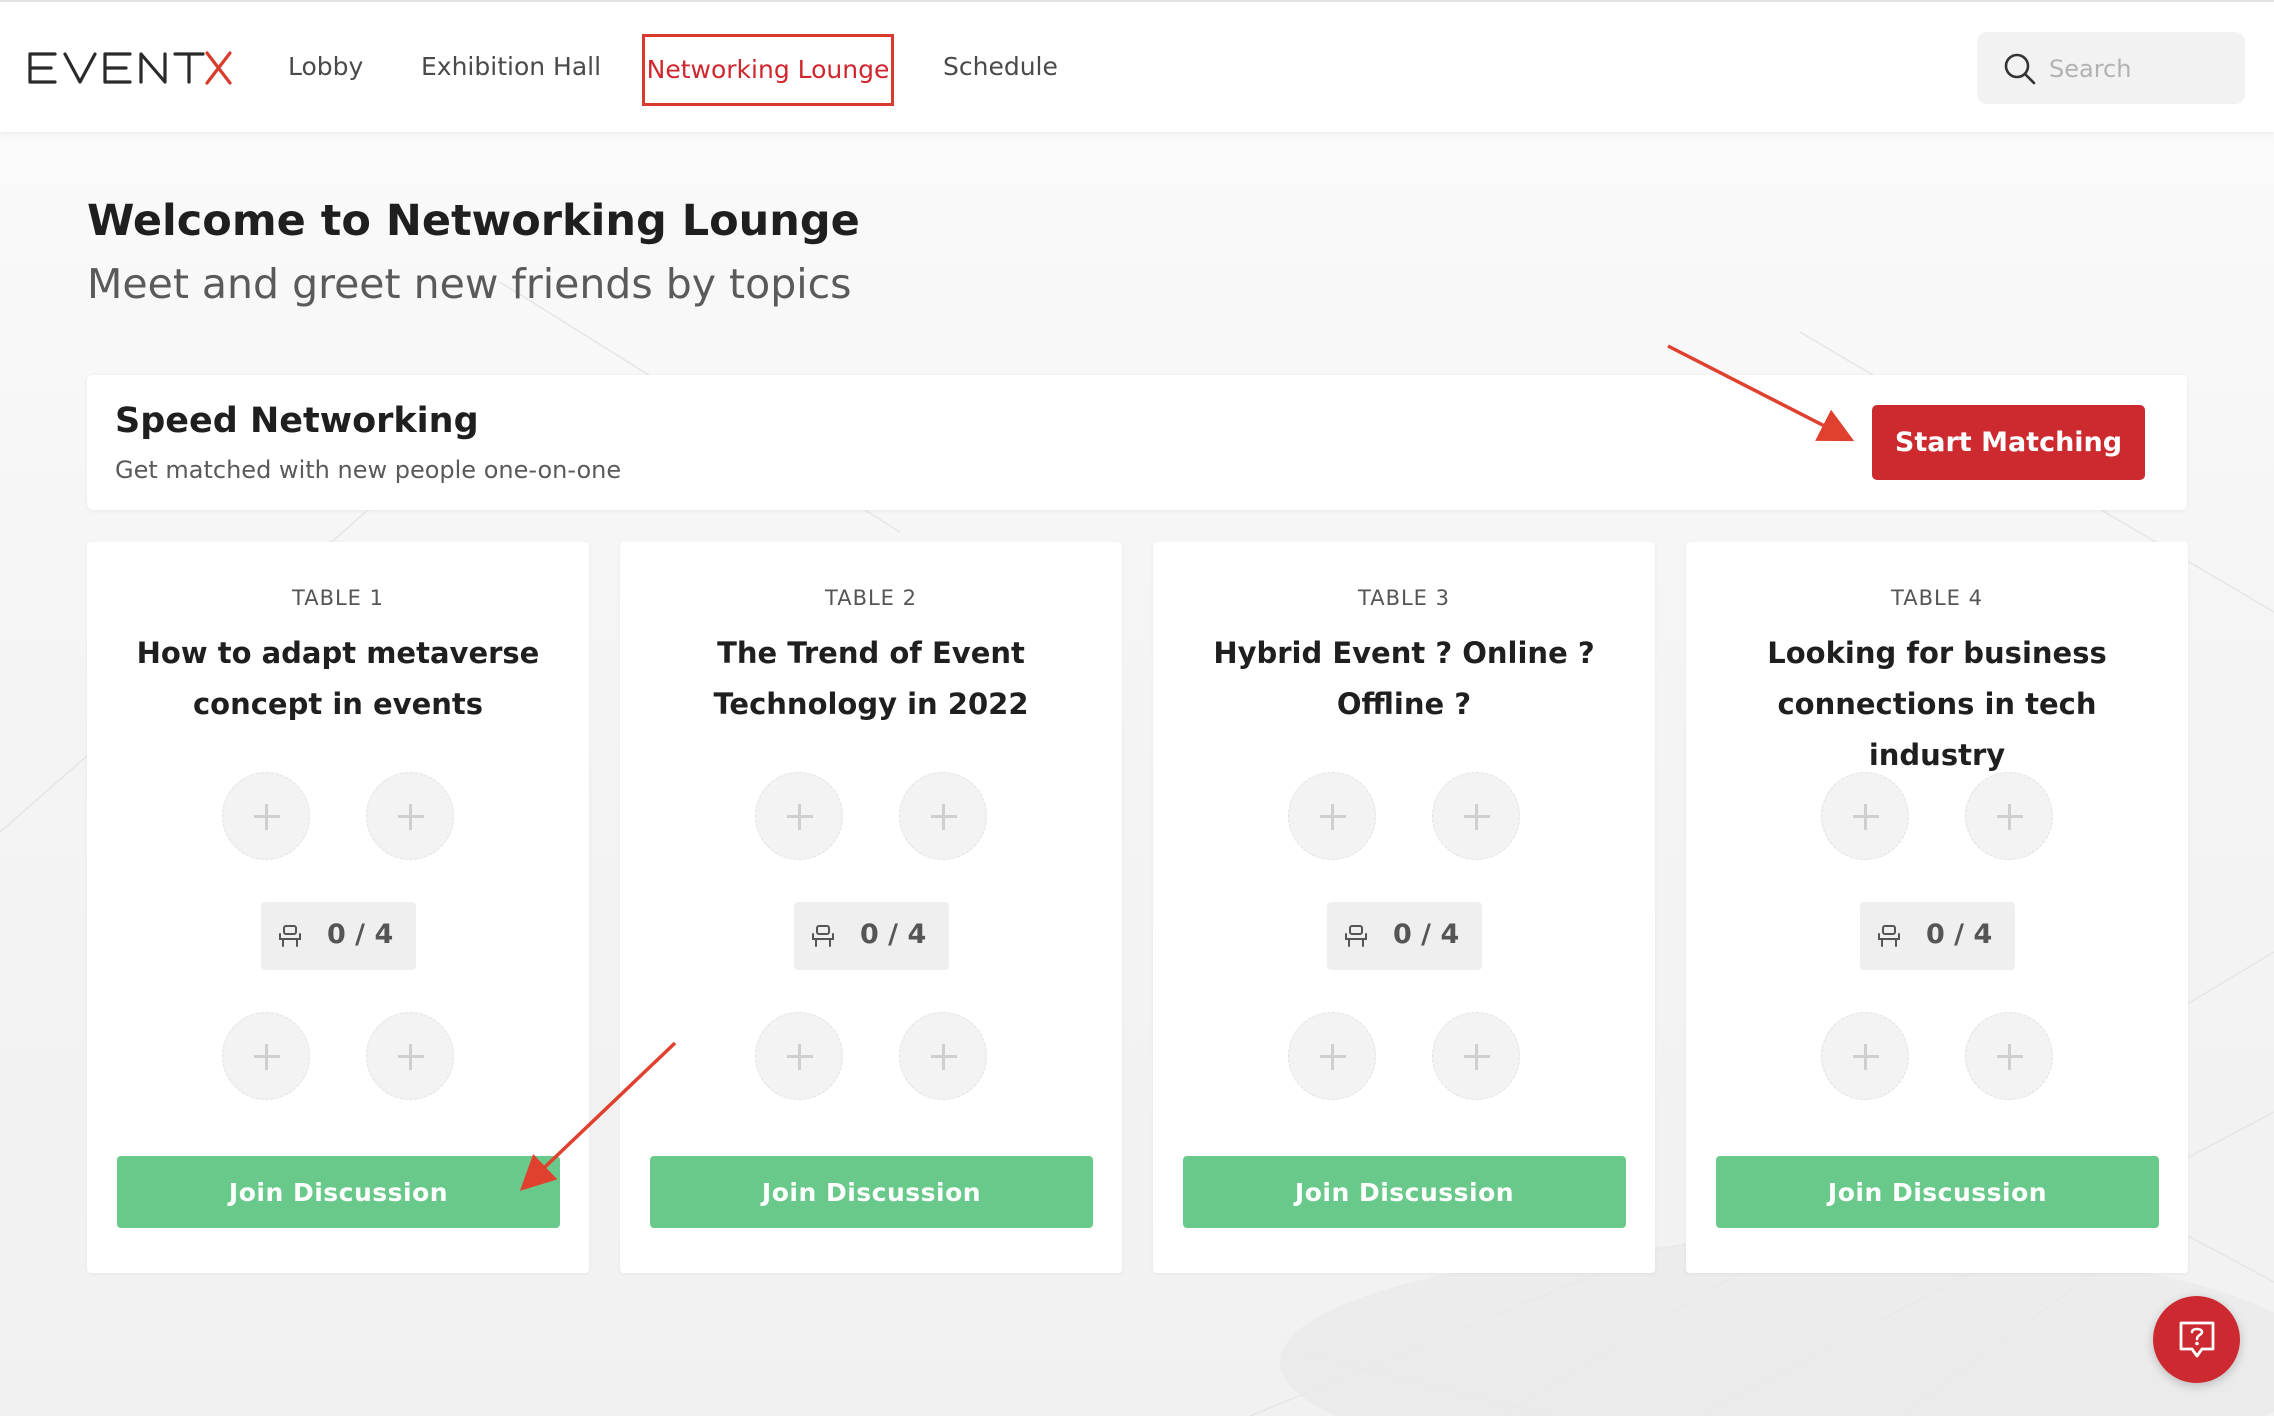 The height and width of the screenshot is (1416, 2274). Describe the element at coordinates (2020, 69) in the screenshot. I see `search-icon` at that location.